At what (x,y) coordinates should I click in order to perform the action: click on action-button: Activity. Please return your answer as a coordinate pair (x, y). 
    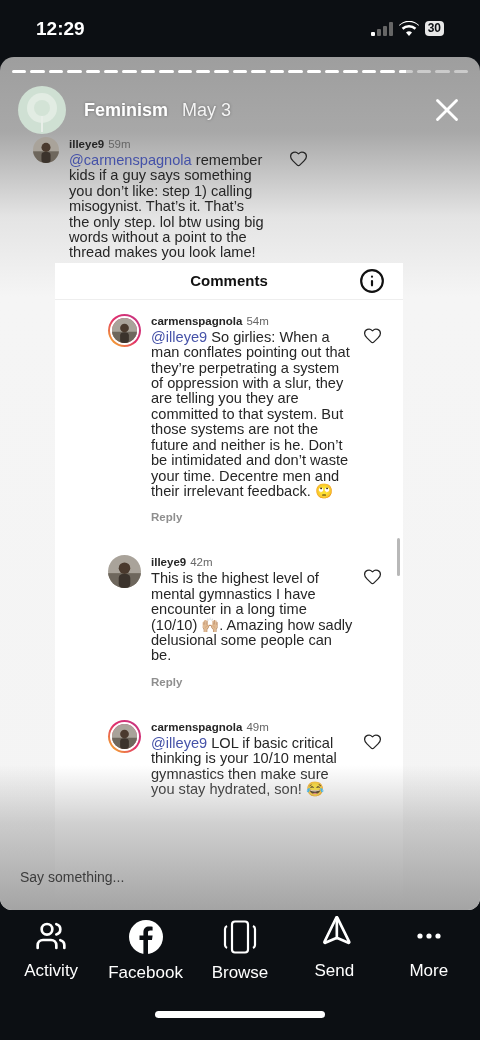
    Looking at the image, I should click on (51, 951).